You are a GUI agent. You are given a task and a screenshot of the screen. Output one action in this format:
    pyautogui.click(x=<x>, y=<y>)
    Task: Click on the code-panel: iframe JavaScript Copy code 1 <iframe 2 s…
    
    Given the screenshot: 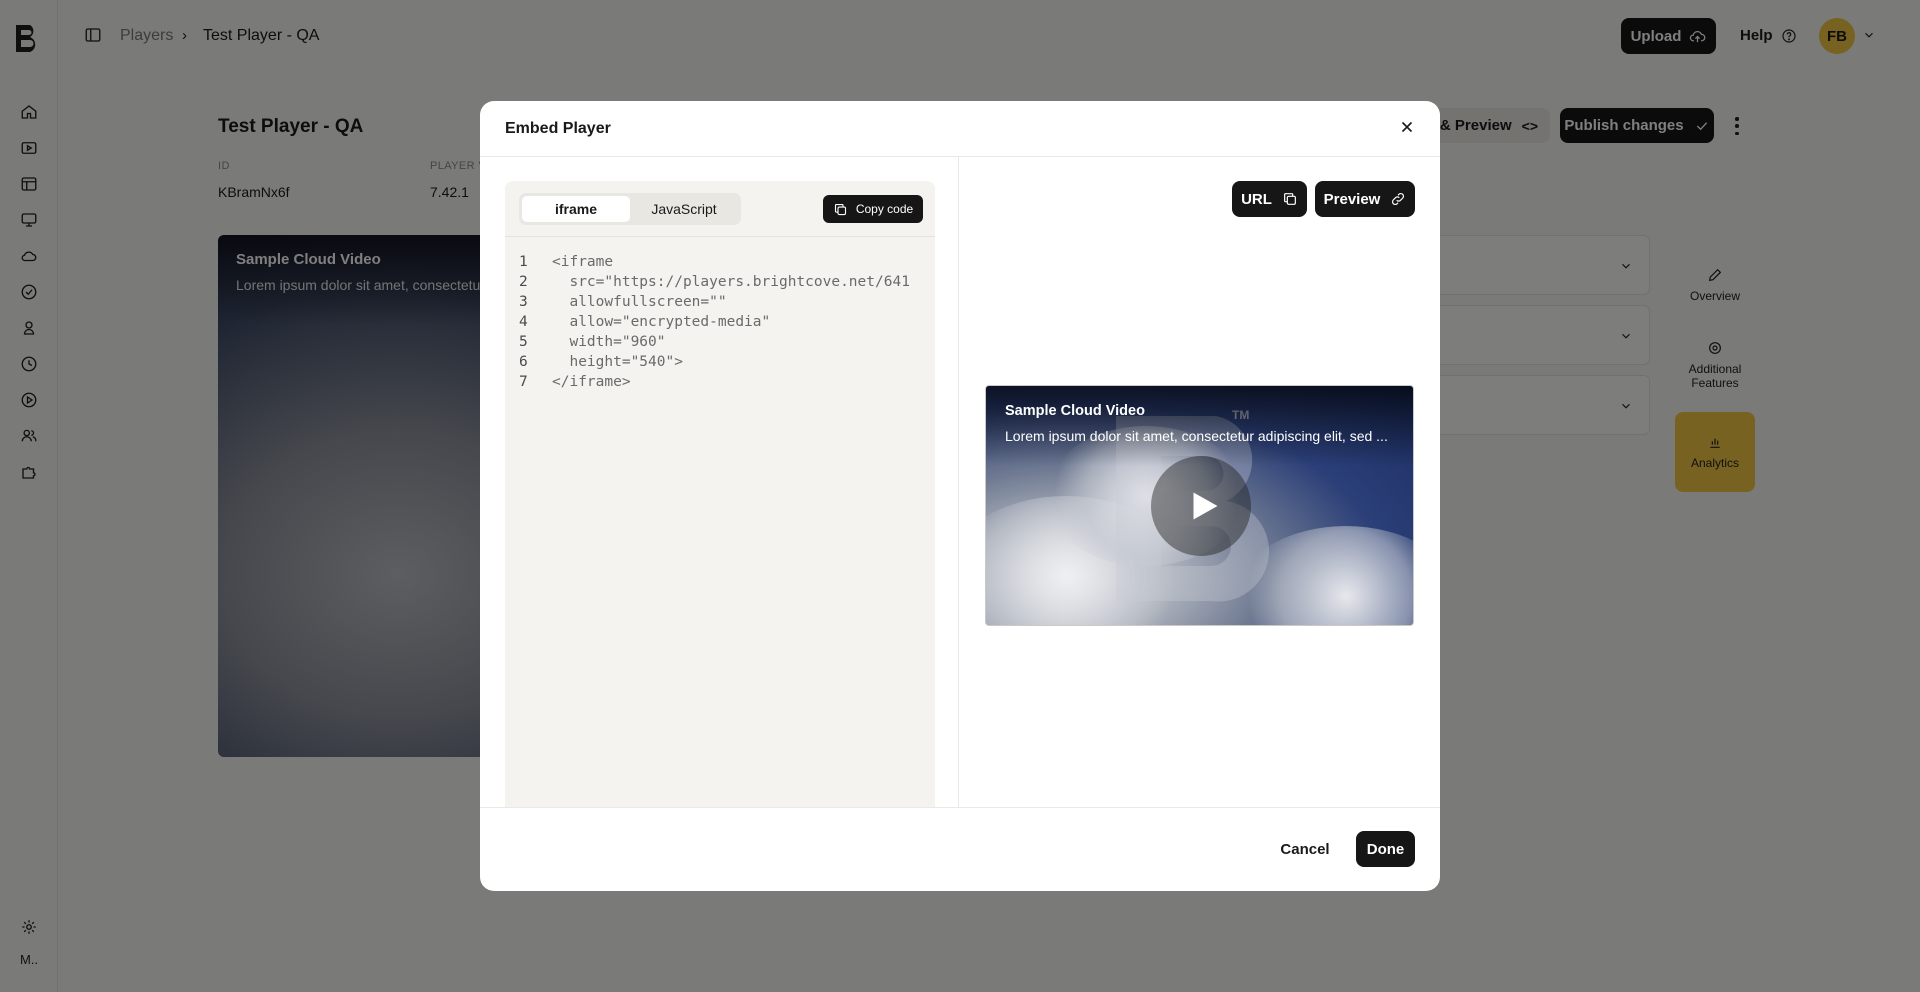 What is the action you would take?
    pyautogui.click(x=720, y=494)
    